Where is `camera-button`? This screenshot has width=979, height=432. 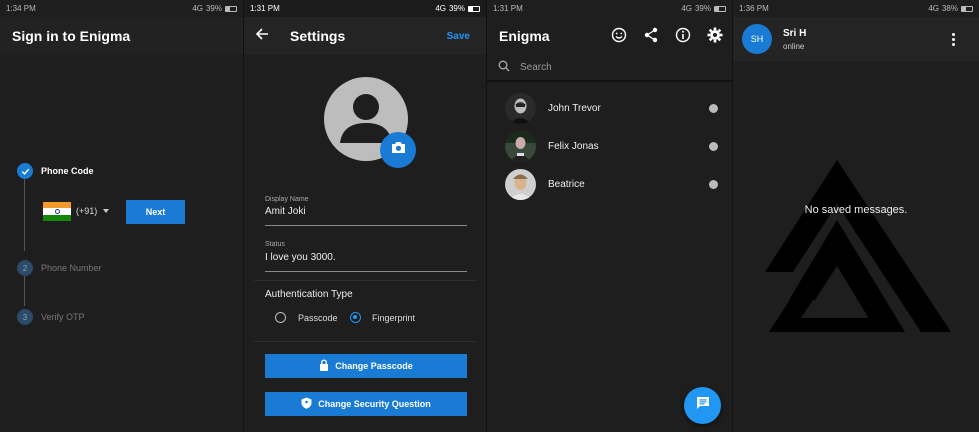
camera-button is located at coordinates (398, 150).